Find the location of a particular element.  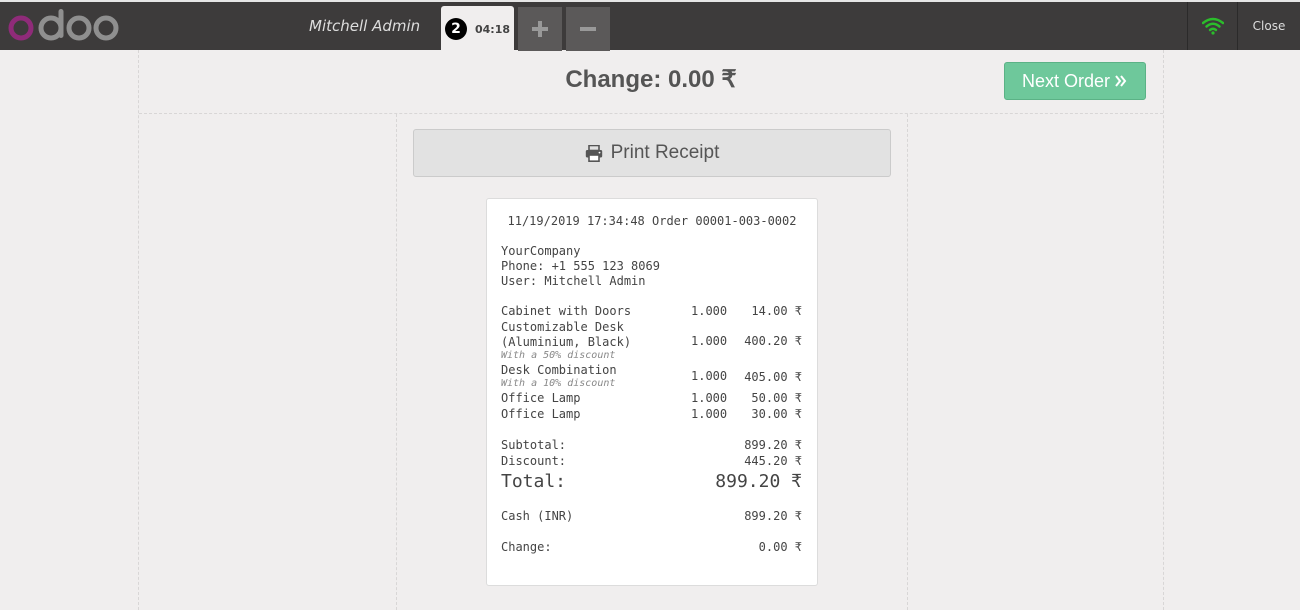

wifi-icon is located at coordinates (1212, 26).